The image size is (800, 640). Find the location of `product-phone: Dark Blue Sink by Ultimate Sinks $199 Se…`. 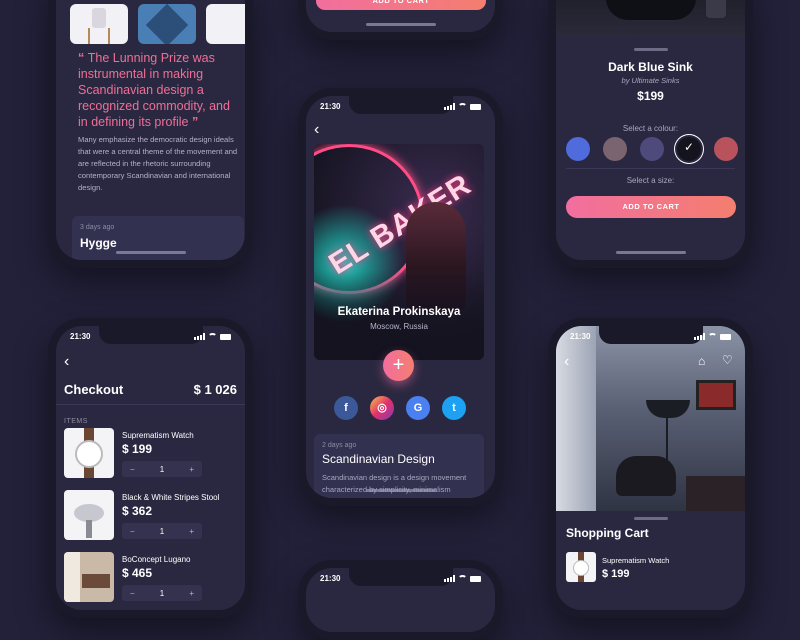

product-phone: Dark Blue Sink by Ultimate Sinks $199 Se… is located at coordinates (650, 134).